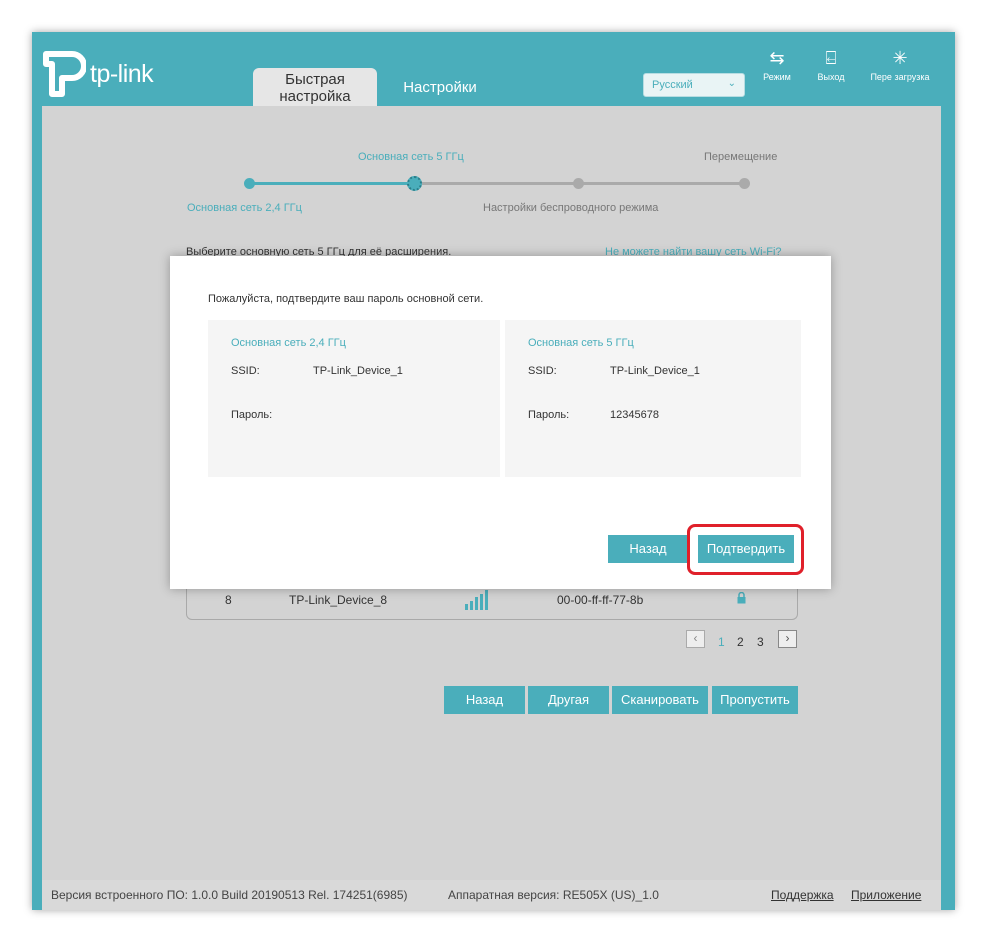 This screenshot has height=942, width=987. I want to click on panel-5ghz-title: Основная сеть 5 ГГц, so click(581, 343).